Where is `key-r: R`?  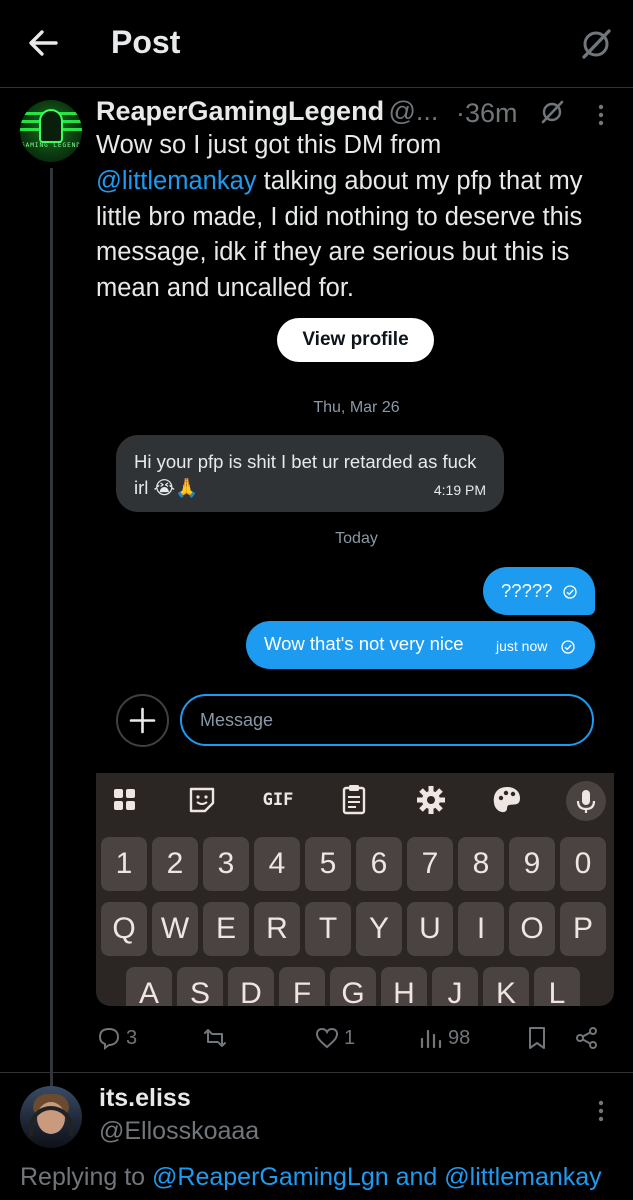
key-r: R is located at coordinates (277, 929).